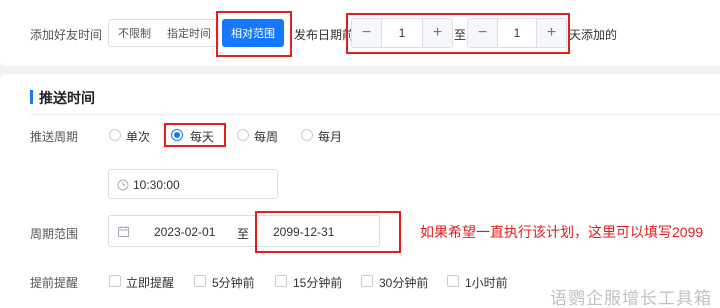 This screenshot has height=308, width=720. Describe the element at coordinates (403, 282) in the screenshot. I see `checkbox-30min-label: 30分钟前` at that location.